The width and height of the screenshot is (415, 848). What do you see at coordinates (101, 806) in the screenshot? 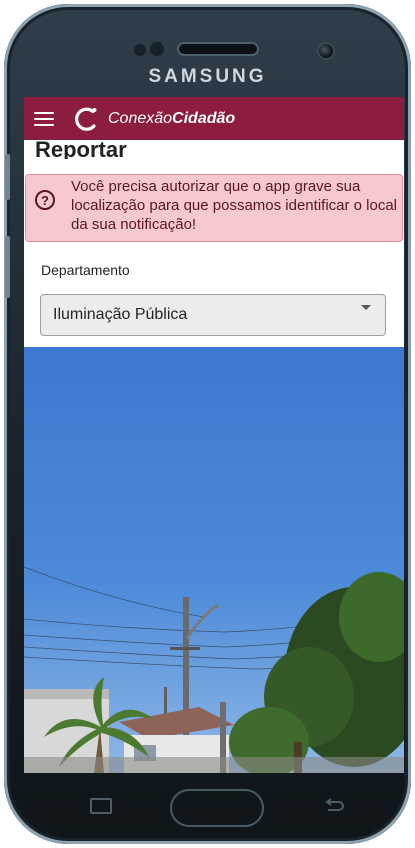
I see `recent-apps-icon` at bounding box center [101, 806].